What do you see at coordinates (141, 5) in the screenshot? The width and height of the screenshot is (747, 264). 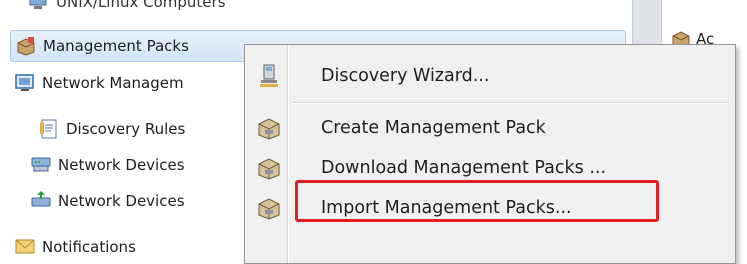 I see `tree-item-label: UNIX/Linux Computers` at bounding box center [141, 5].